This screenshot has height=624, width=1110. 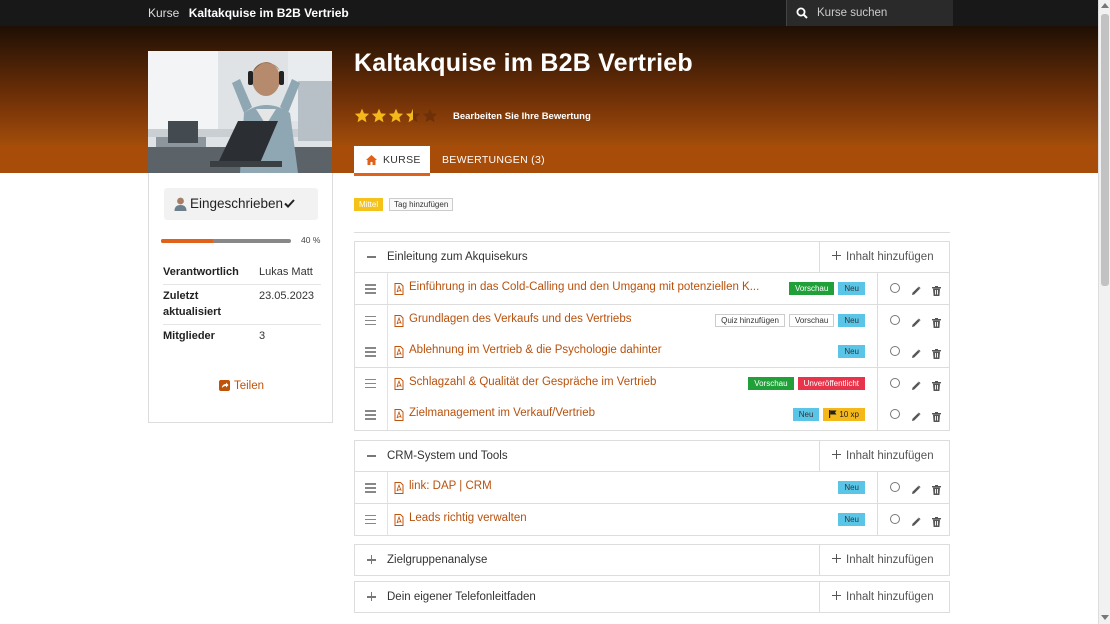 I want to click on plus-icon, so click(x=836, y=454).